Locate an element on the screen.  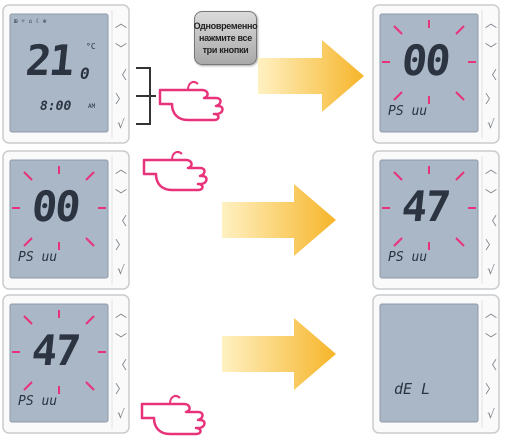
delete-label: dE L is located at coordinates (412, 389).